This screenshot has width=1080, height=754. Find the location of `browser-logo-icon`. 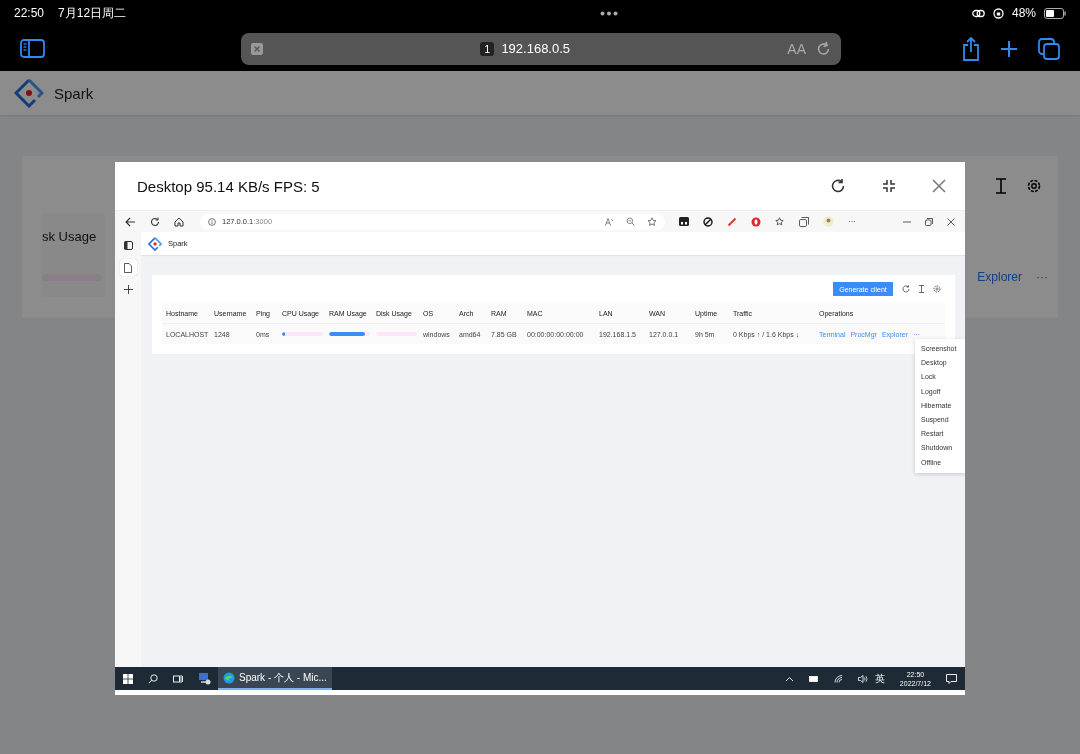

browser-logo-icon is located at coordinates (229, 677).